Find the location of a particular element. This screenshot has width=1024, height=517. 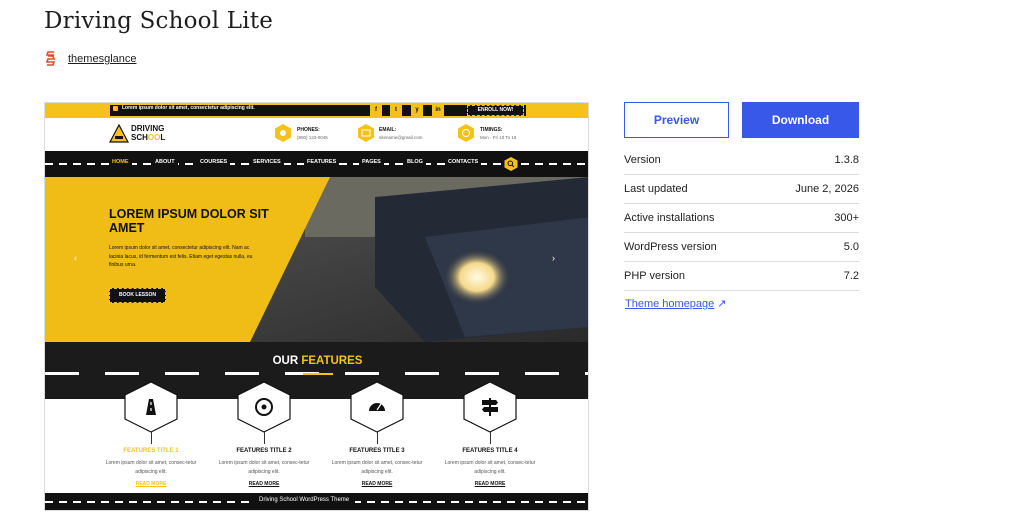

page-title: Driving School Lite is located at coordinates (159, 21).